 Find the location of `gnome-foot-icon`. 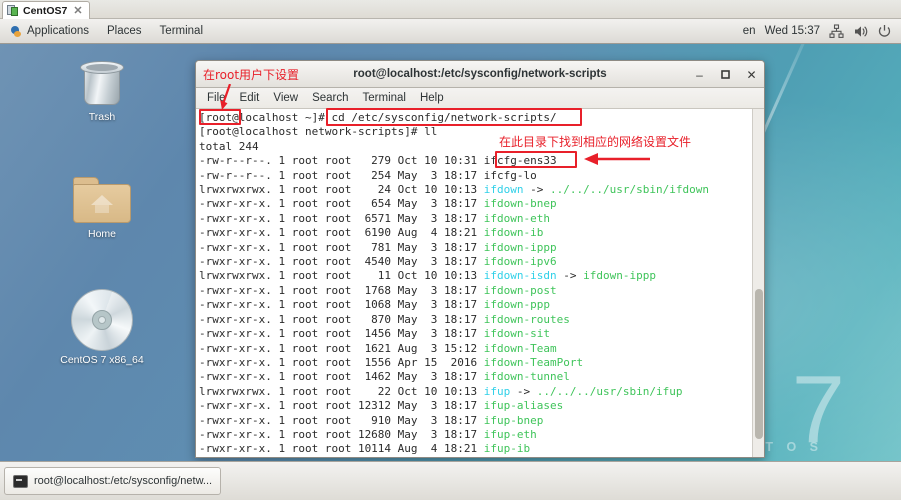

gnome-foot-icon is located at coordinates (15, 31).